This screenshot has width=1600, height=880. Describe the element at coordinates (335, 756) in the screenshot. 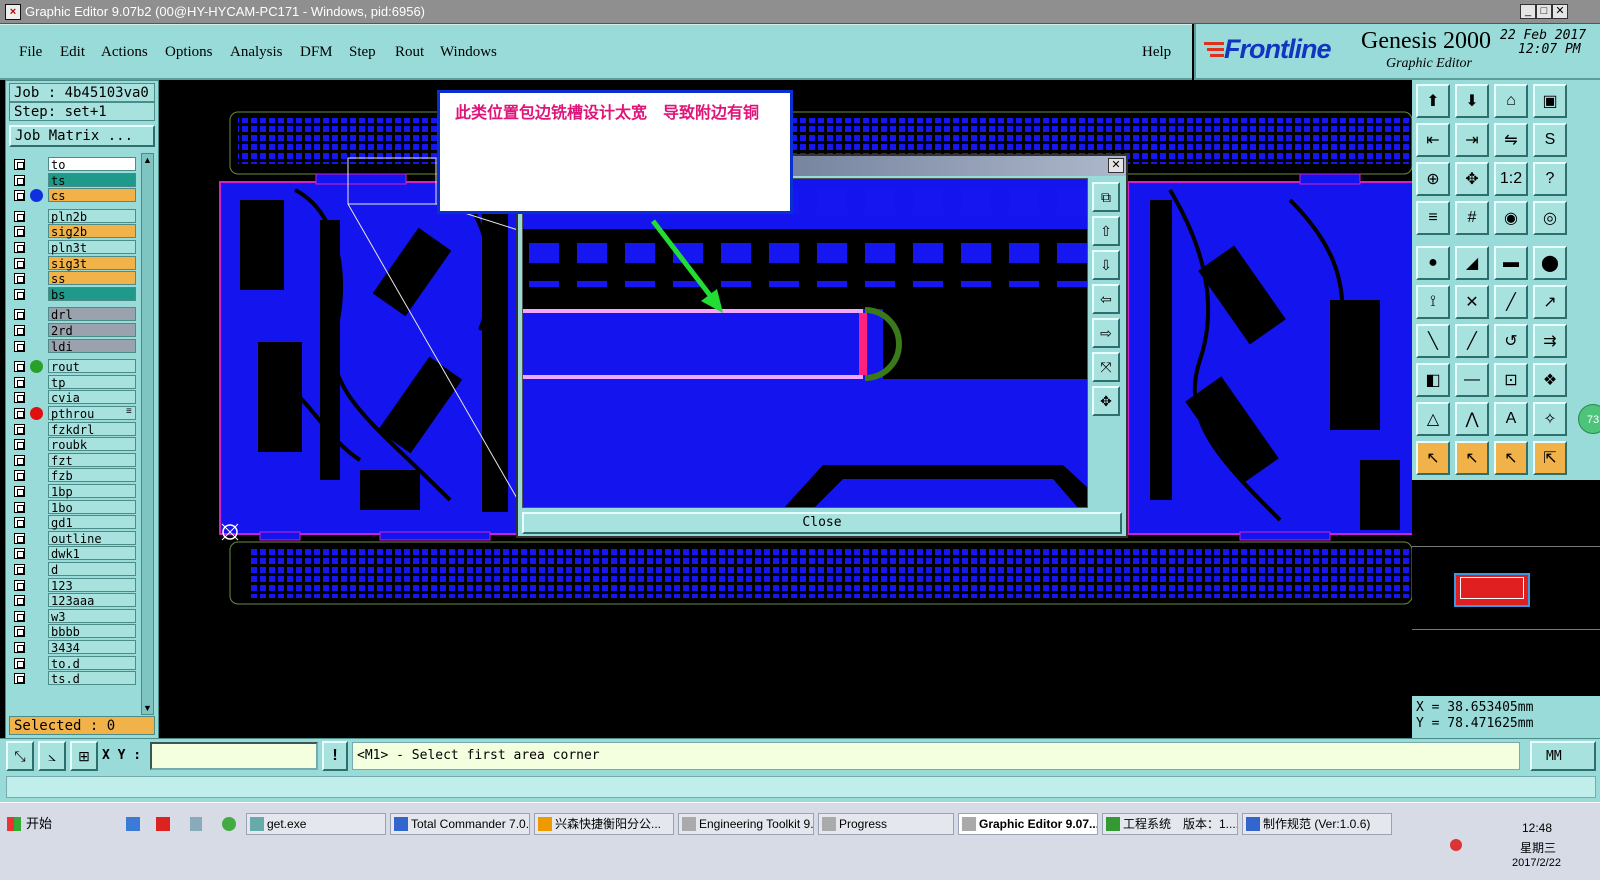

I see `warning-icon: !` at that location.